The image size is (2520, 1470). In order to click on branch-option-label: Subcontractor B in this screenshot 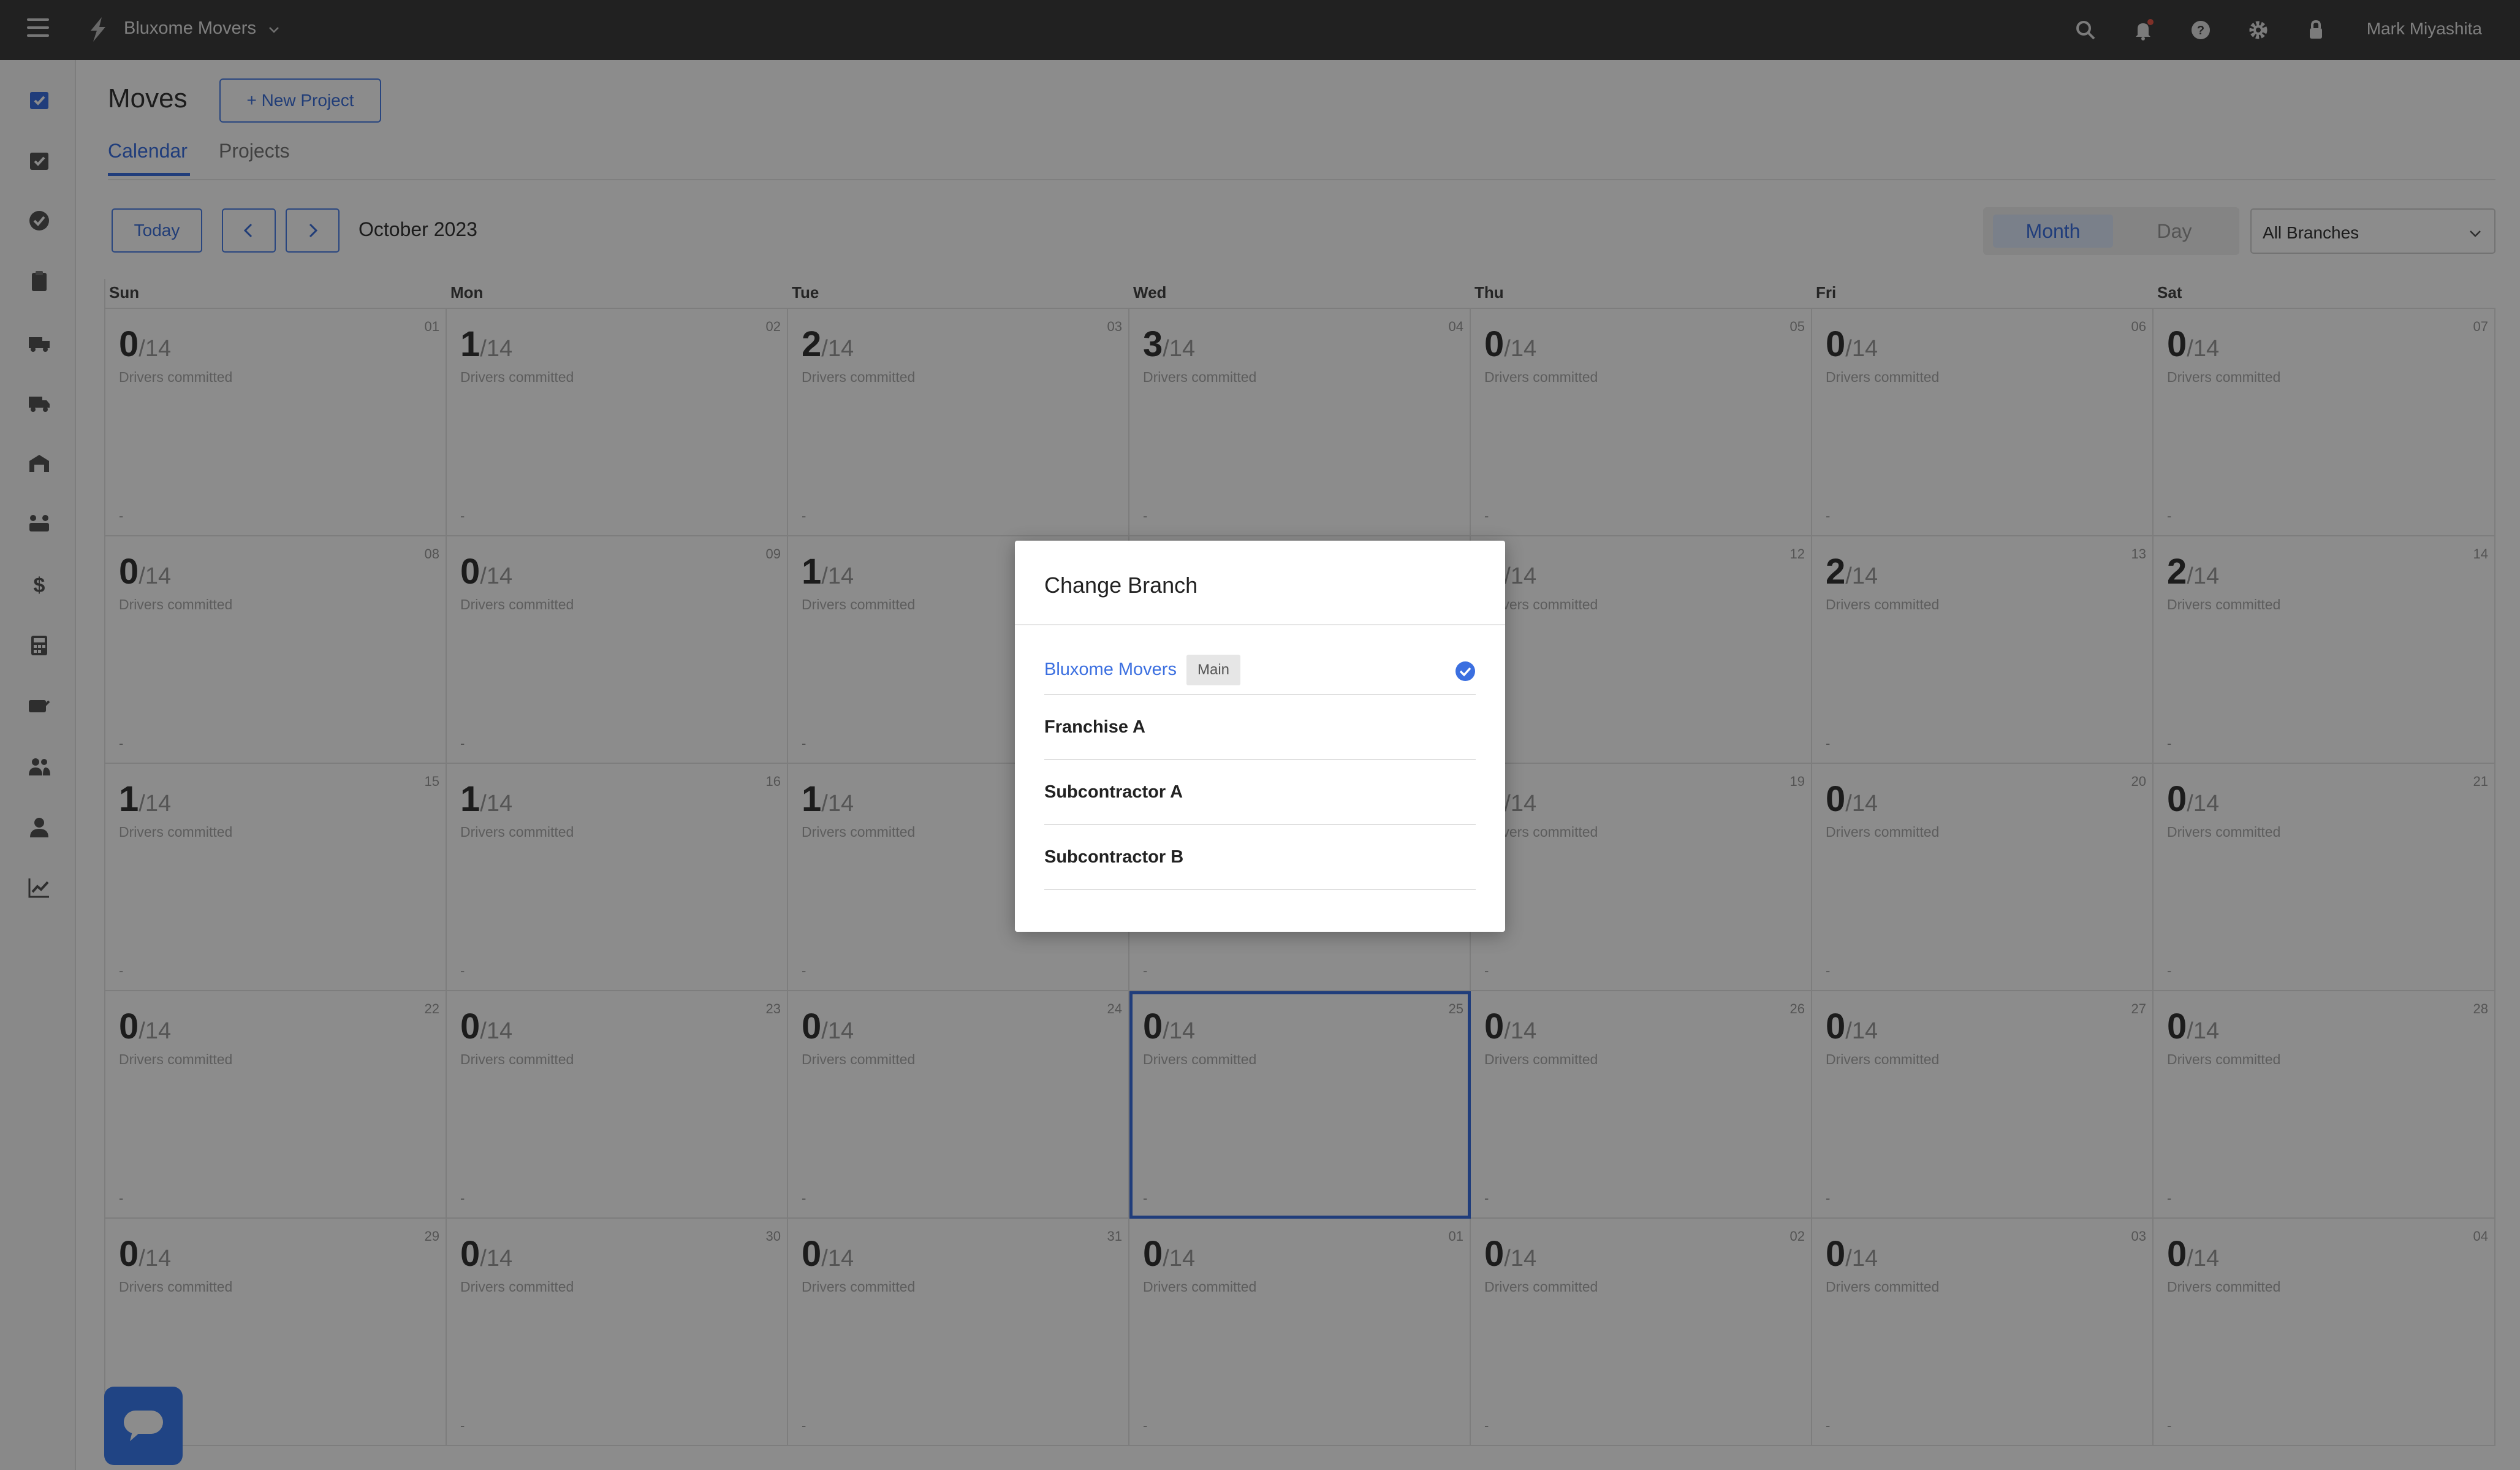, I will do `click(1114, 857)`.